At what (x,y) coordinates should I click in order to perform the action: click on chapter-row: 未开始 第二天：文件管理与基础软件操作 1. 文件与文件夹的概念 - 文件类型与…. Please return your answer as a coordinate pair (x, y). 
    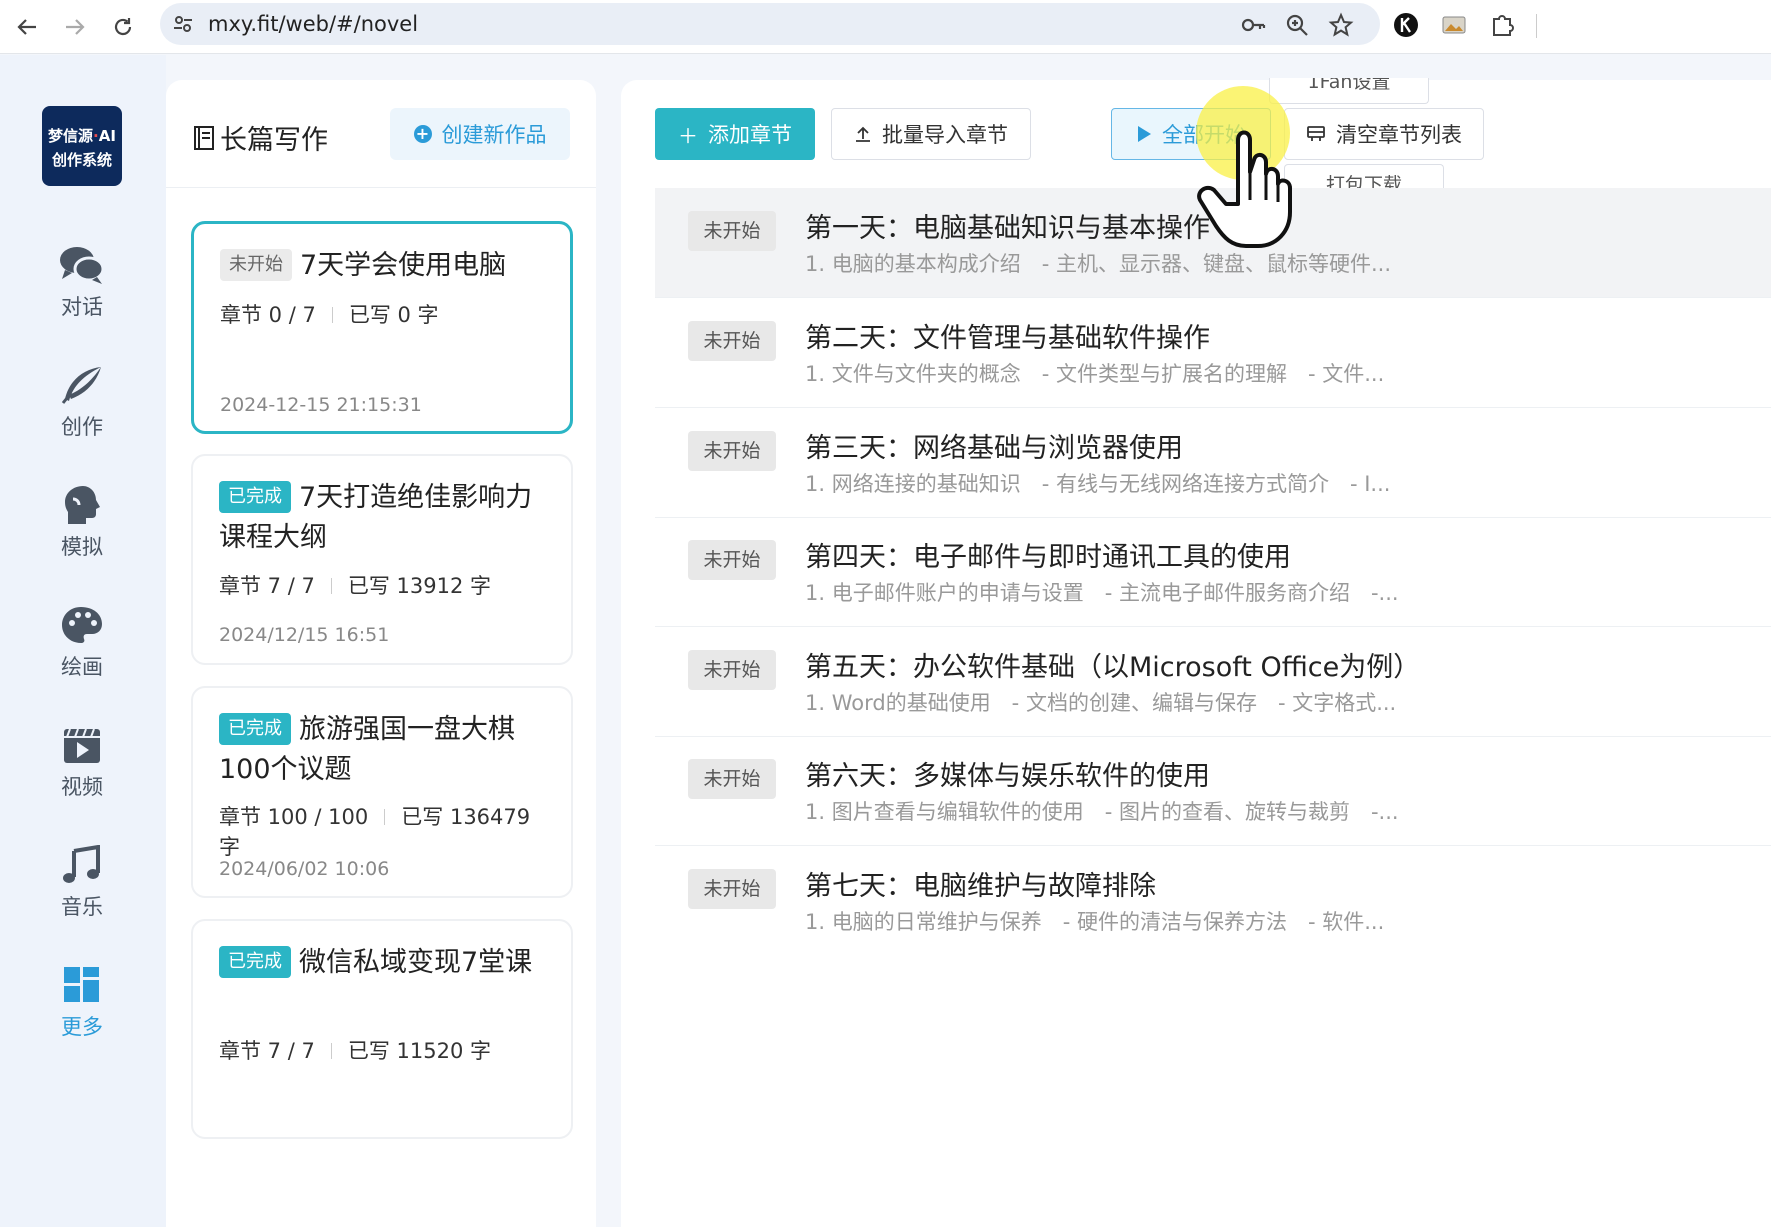
    Looking at the image, I should click on (1213, 353).